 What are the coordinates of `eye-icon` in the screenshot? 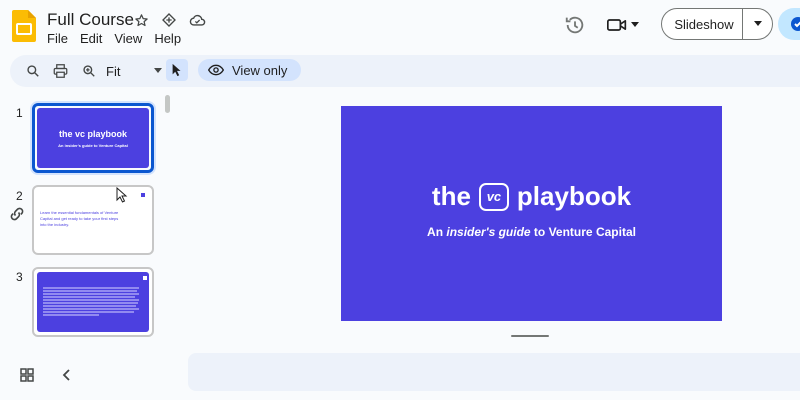 It's located at (216, 70).